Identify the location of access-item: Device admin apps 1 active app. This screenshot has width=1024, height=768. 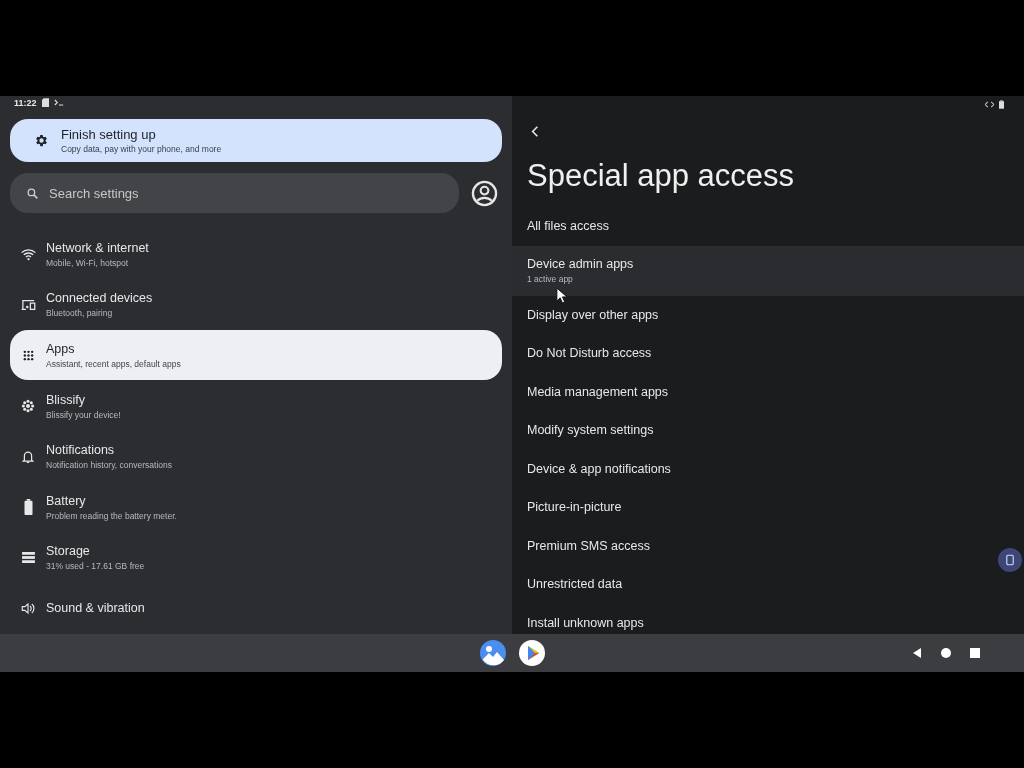
(768, 270).